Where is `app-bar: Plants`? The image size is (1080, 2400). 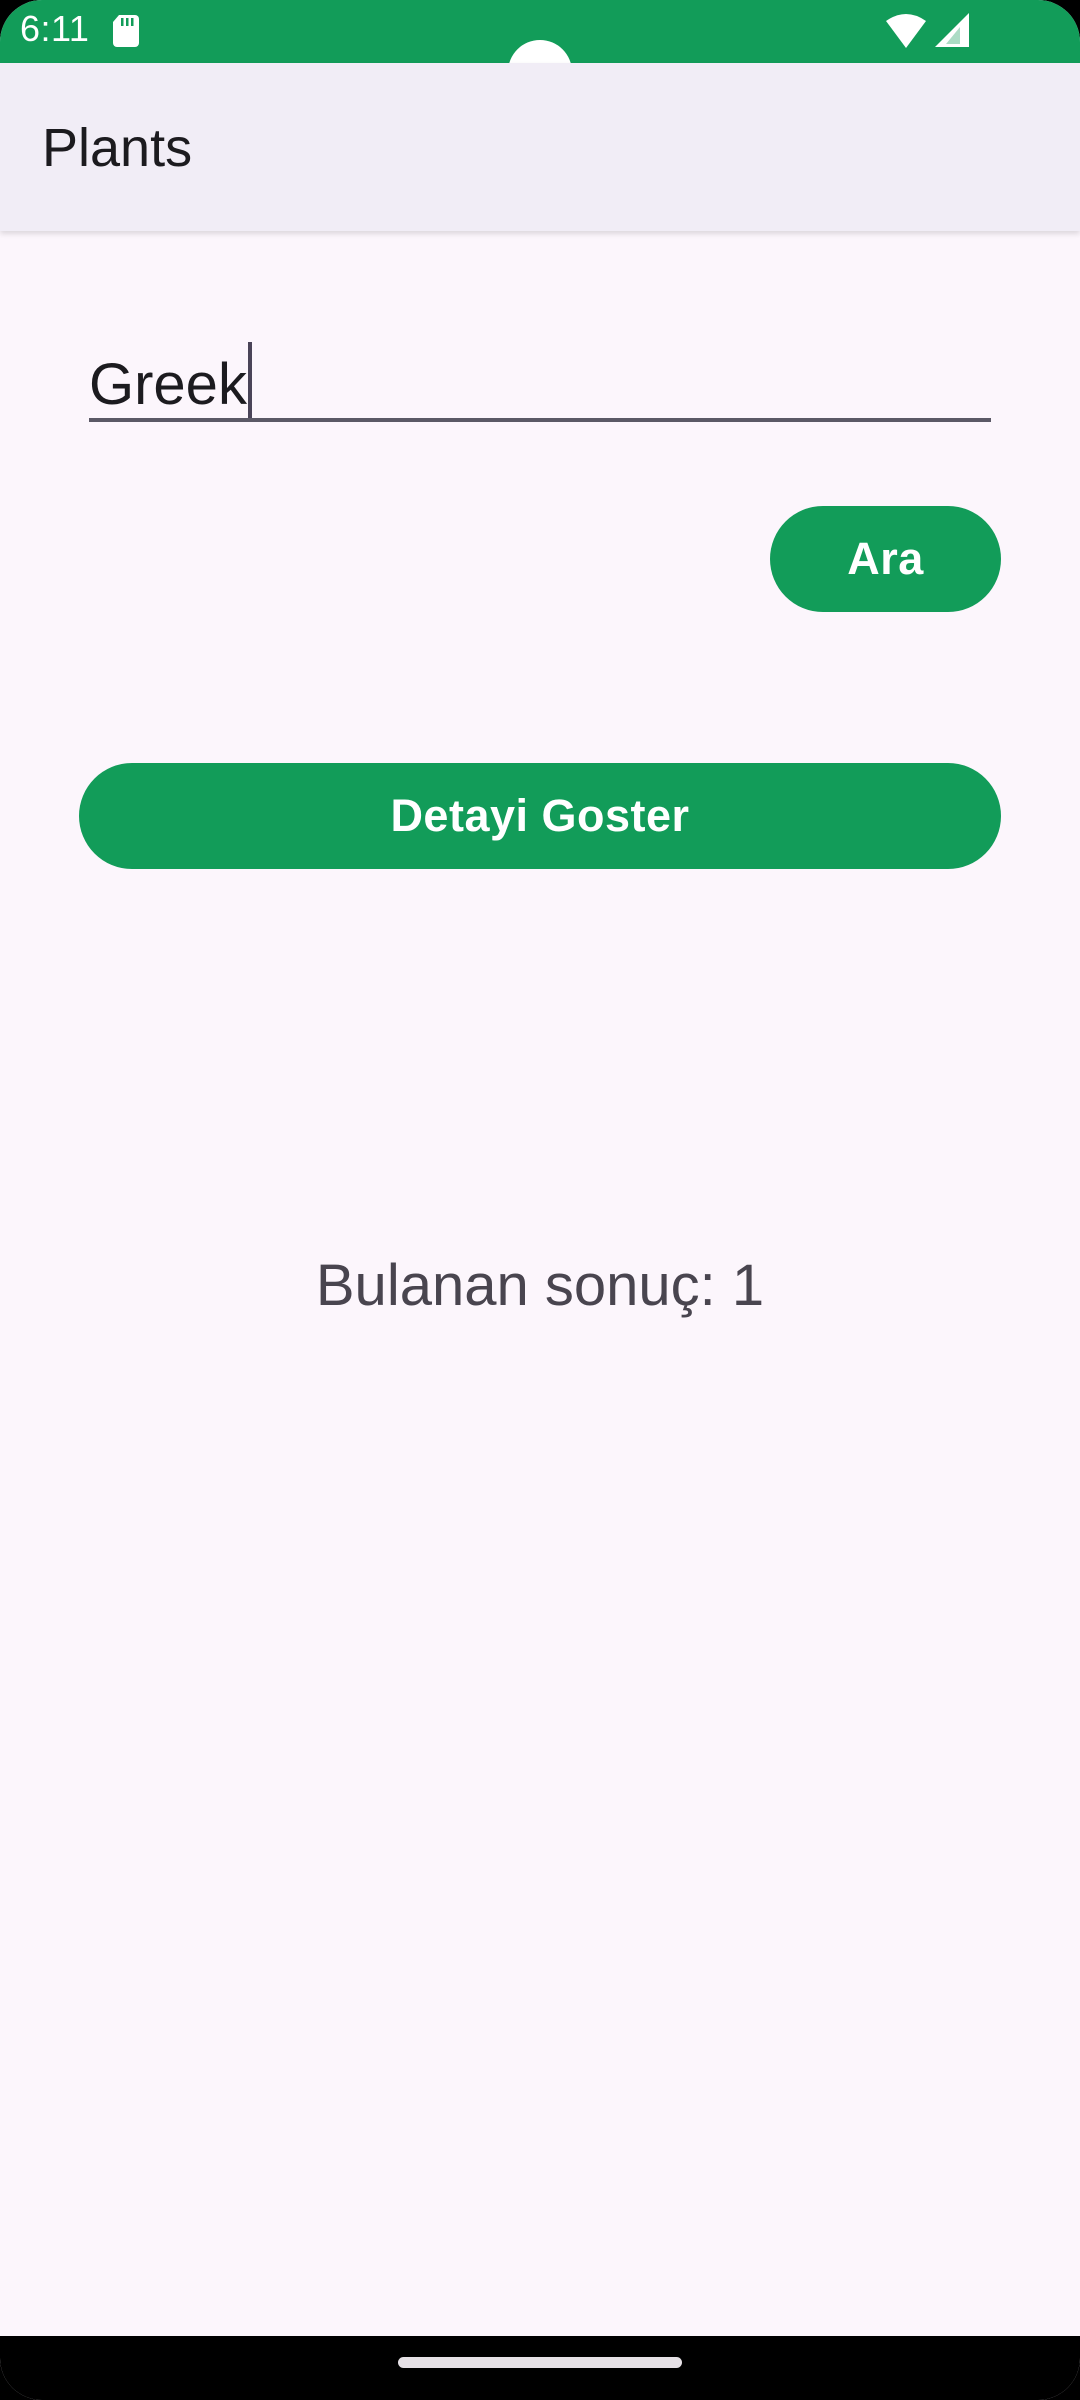
app-bar: Plants is located at coordinates (540, 147).